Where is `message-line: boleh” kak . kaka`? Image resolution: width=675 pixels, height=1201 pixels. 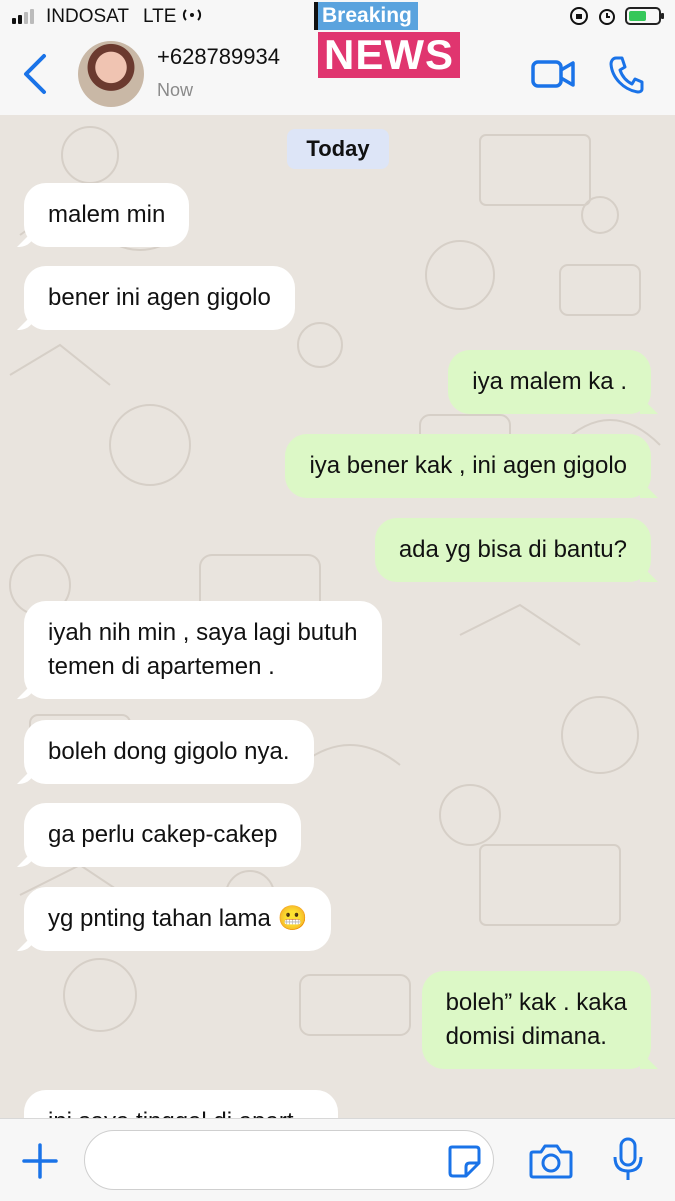 message-line: boleh” kak . kaka is located at coordinates (536, 1002).